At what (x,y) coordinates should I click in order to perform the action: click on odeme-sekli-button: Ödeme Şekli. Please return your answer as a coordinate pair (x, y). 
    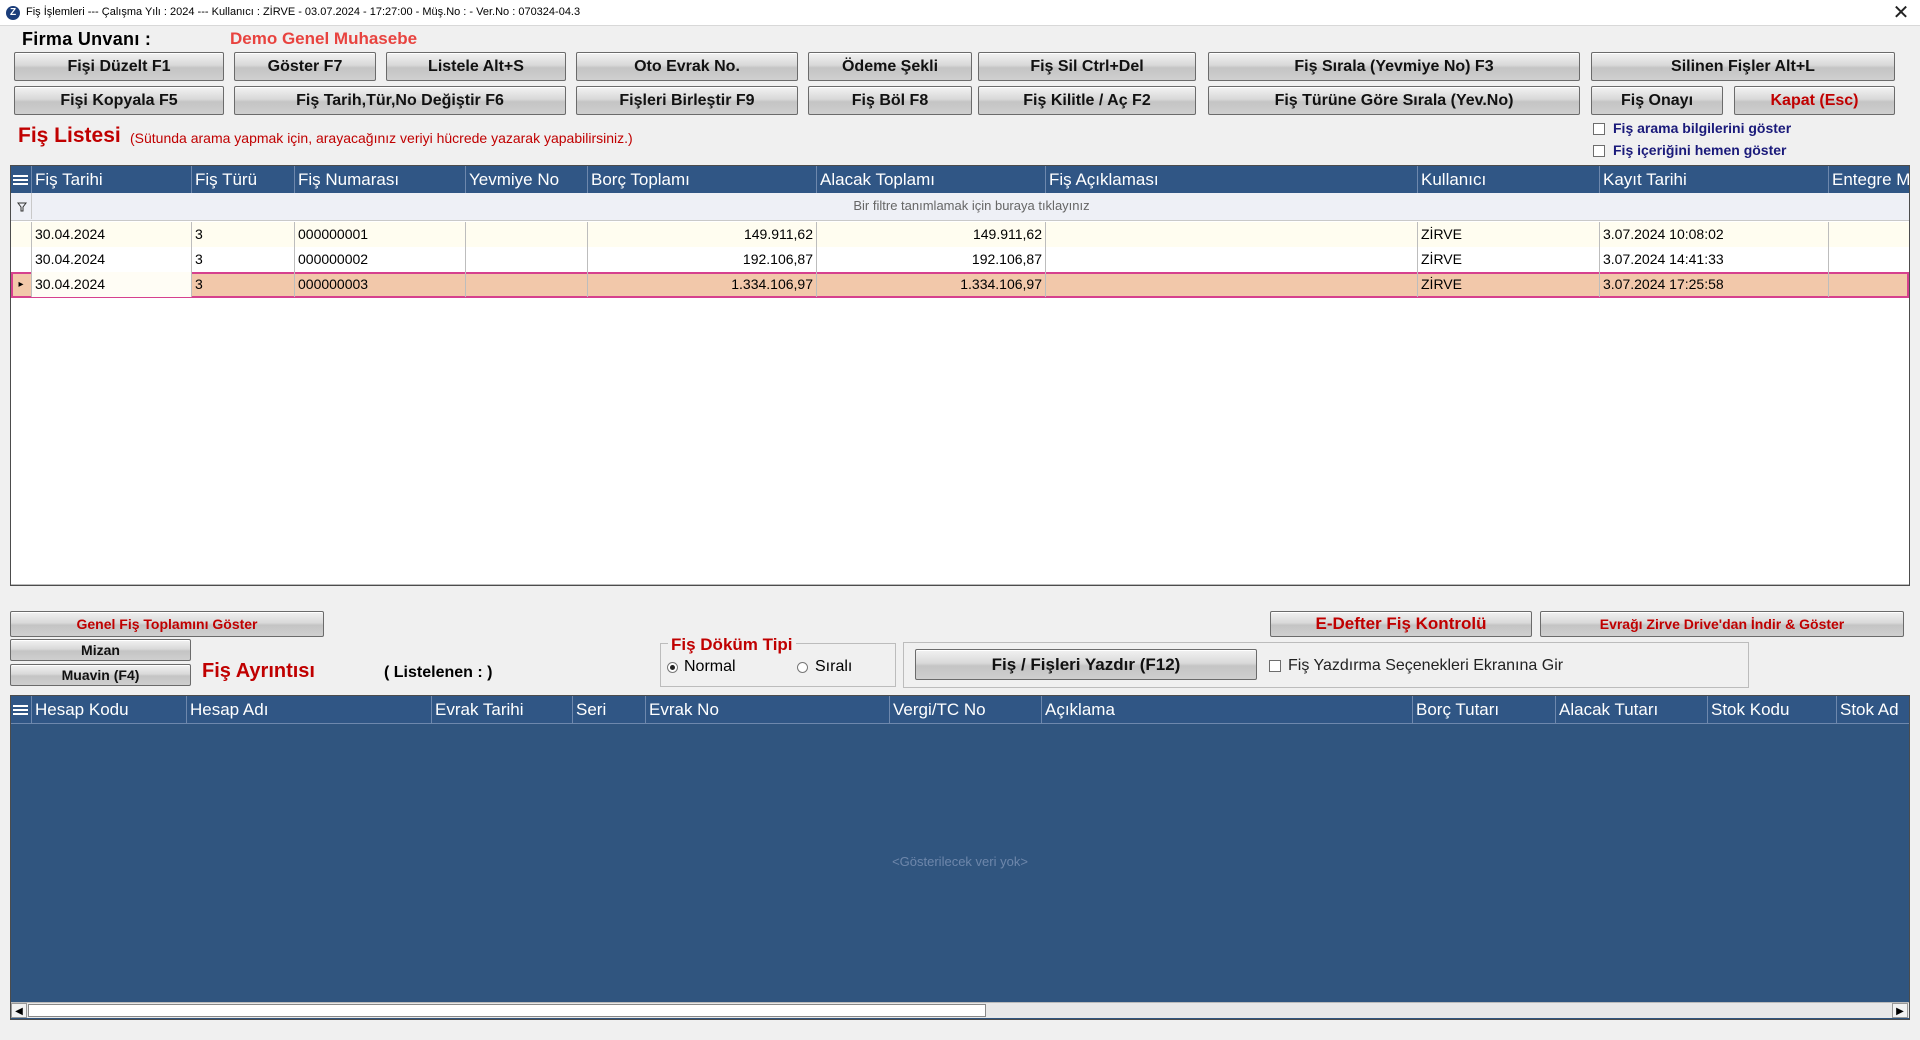
    Looking at the image, I should click on (890, 66).